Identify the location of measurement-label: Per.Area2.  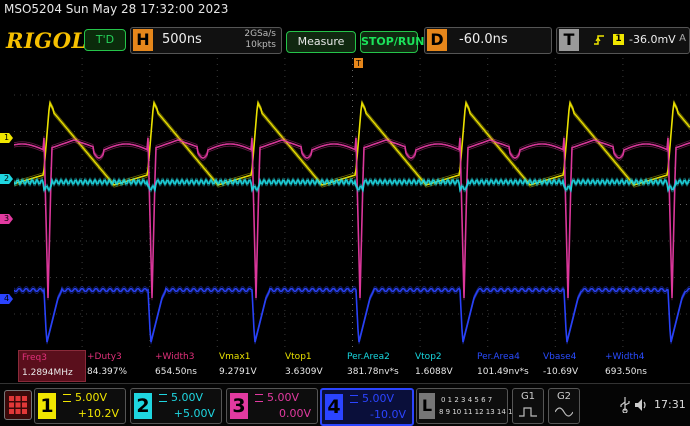
(368, 357).